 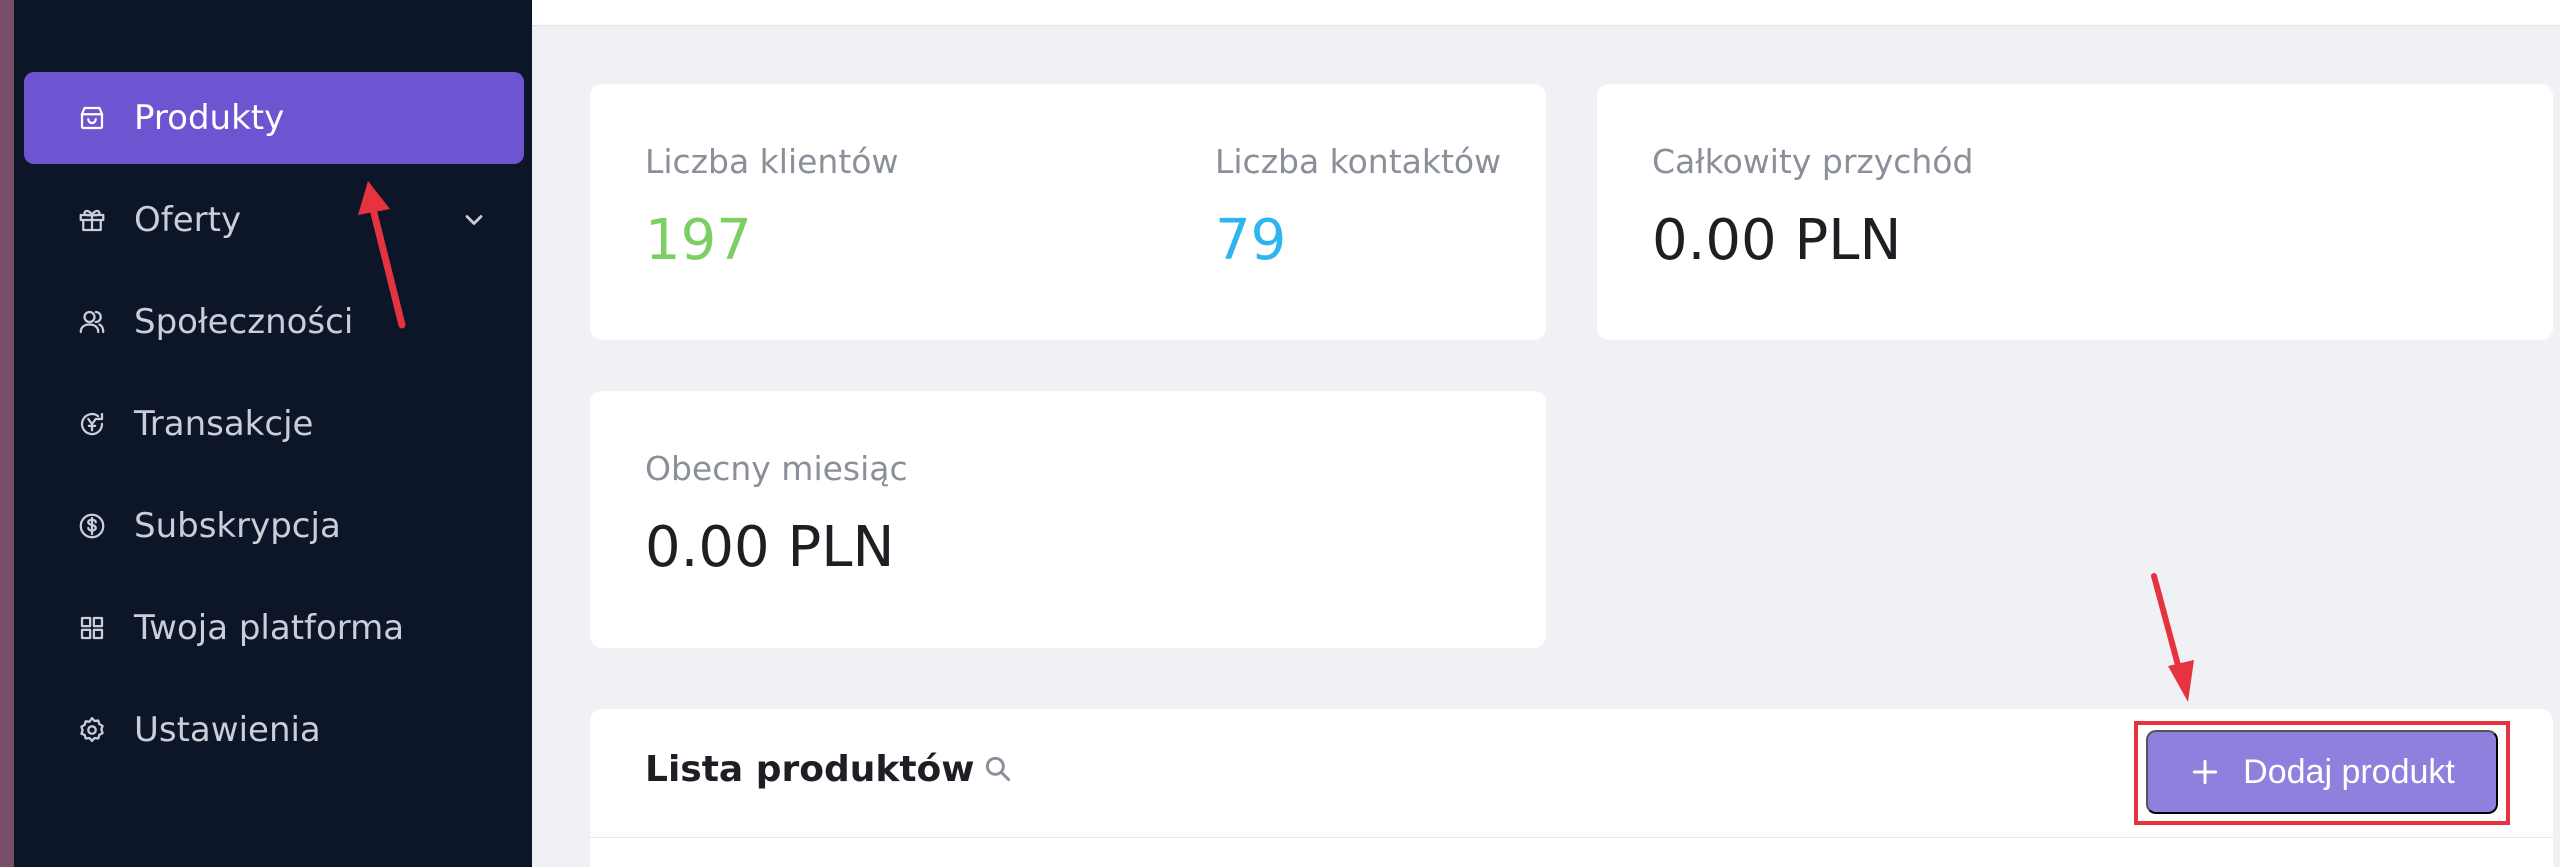 What do you see at coordinates (2075, 212) in the screenshot?
I see `revenue-card: Całkowity przychód 0.00 PLN` at bounding box center [2075, 212].